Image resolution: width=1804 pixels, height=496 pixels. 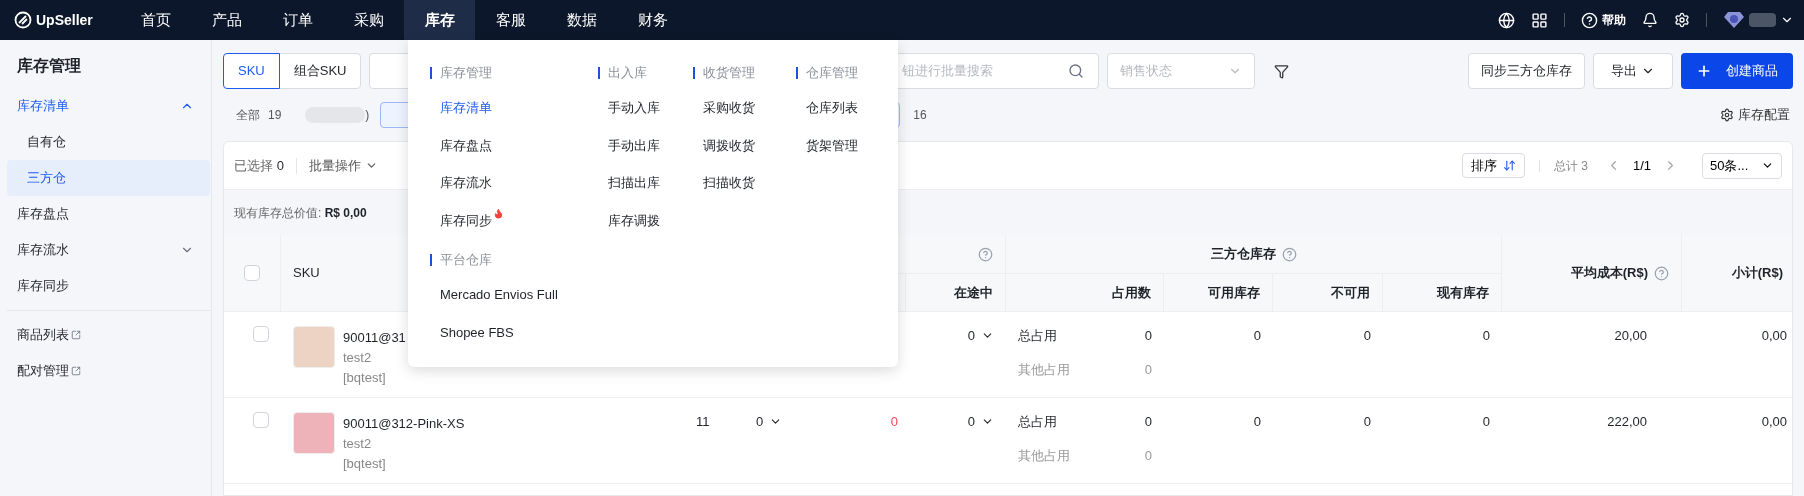 What do you see at coordinates (832, 145) in the screenshot?
I see `menu-item: 货架管理` at bounding box center [832, 145].